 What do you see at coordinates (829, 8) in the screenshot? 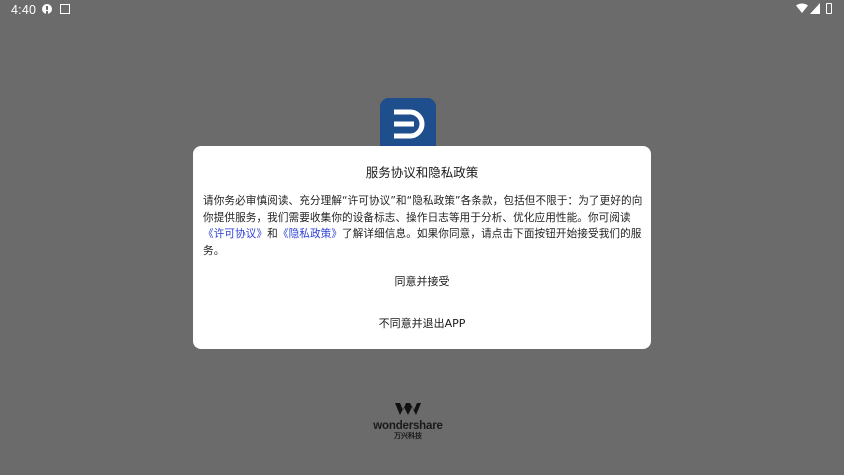
I see `battery-icon` at bounding box center [829, 8].